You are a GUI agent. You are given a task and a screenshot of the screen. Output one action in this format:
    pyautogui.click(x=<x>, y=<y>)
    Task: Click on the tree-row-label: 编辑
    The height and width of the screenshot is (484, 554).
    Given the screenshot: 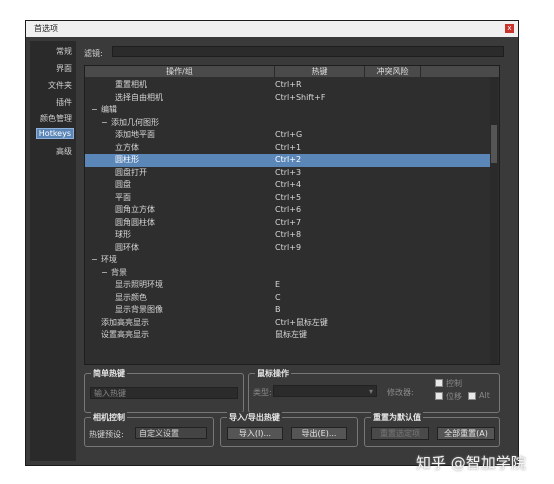 What is the action you would take?
    pyautogui.click(x=109, y=109)
    